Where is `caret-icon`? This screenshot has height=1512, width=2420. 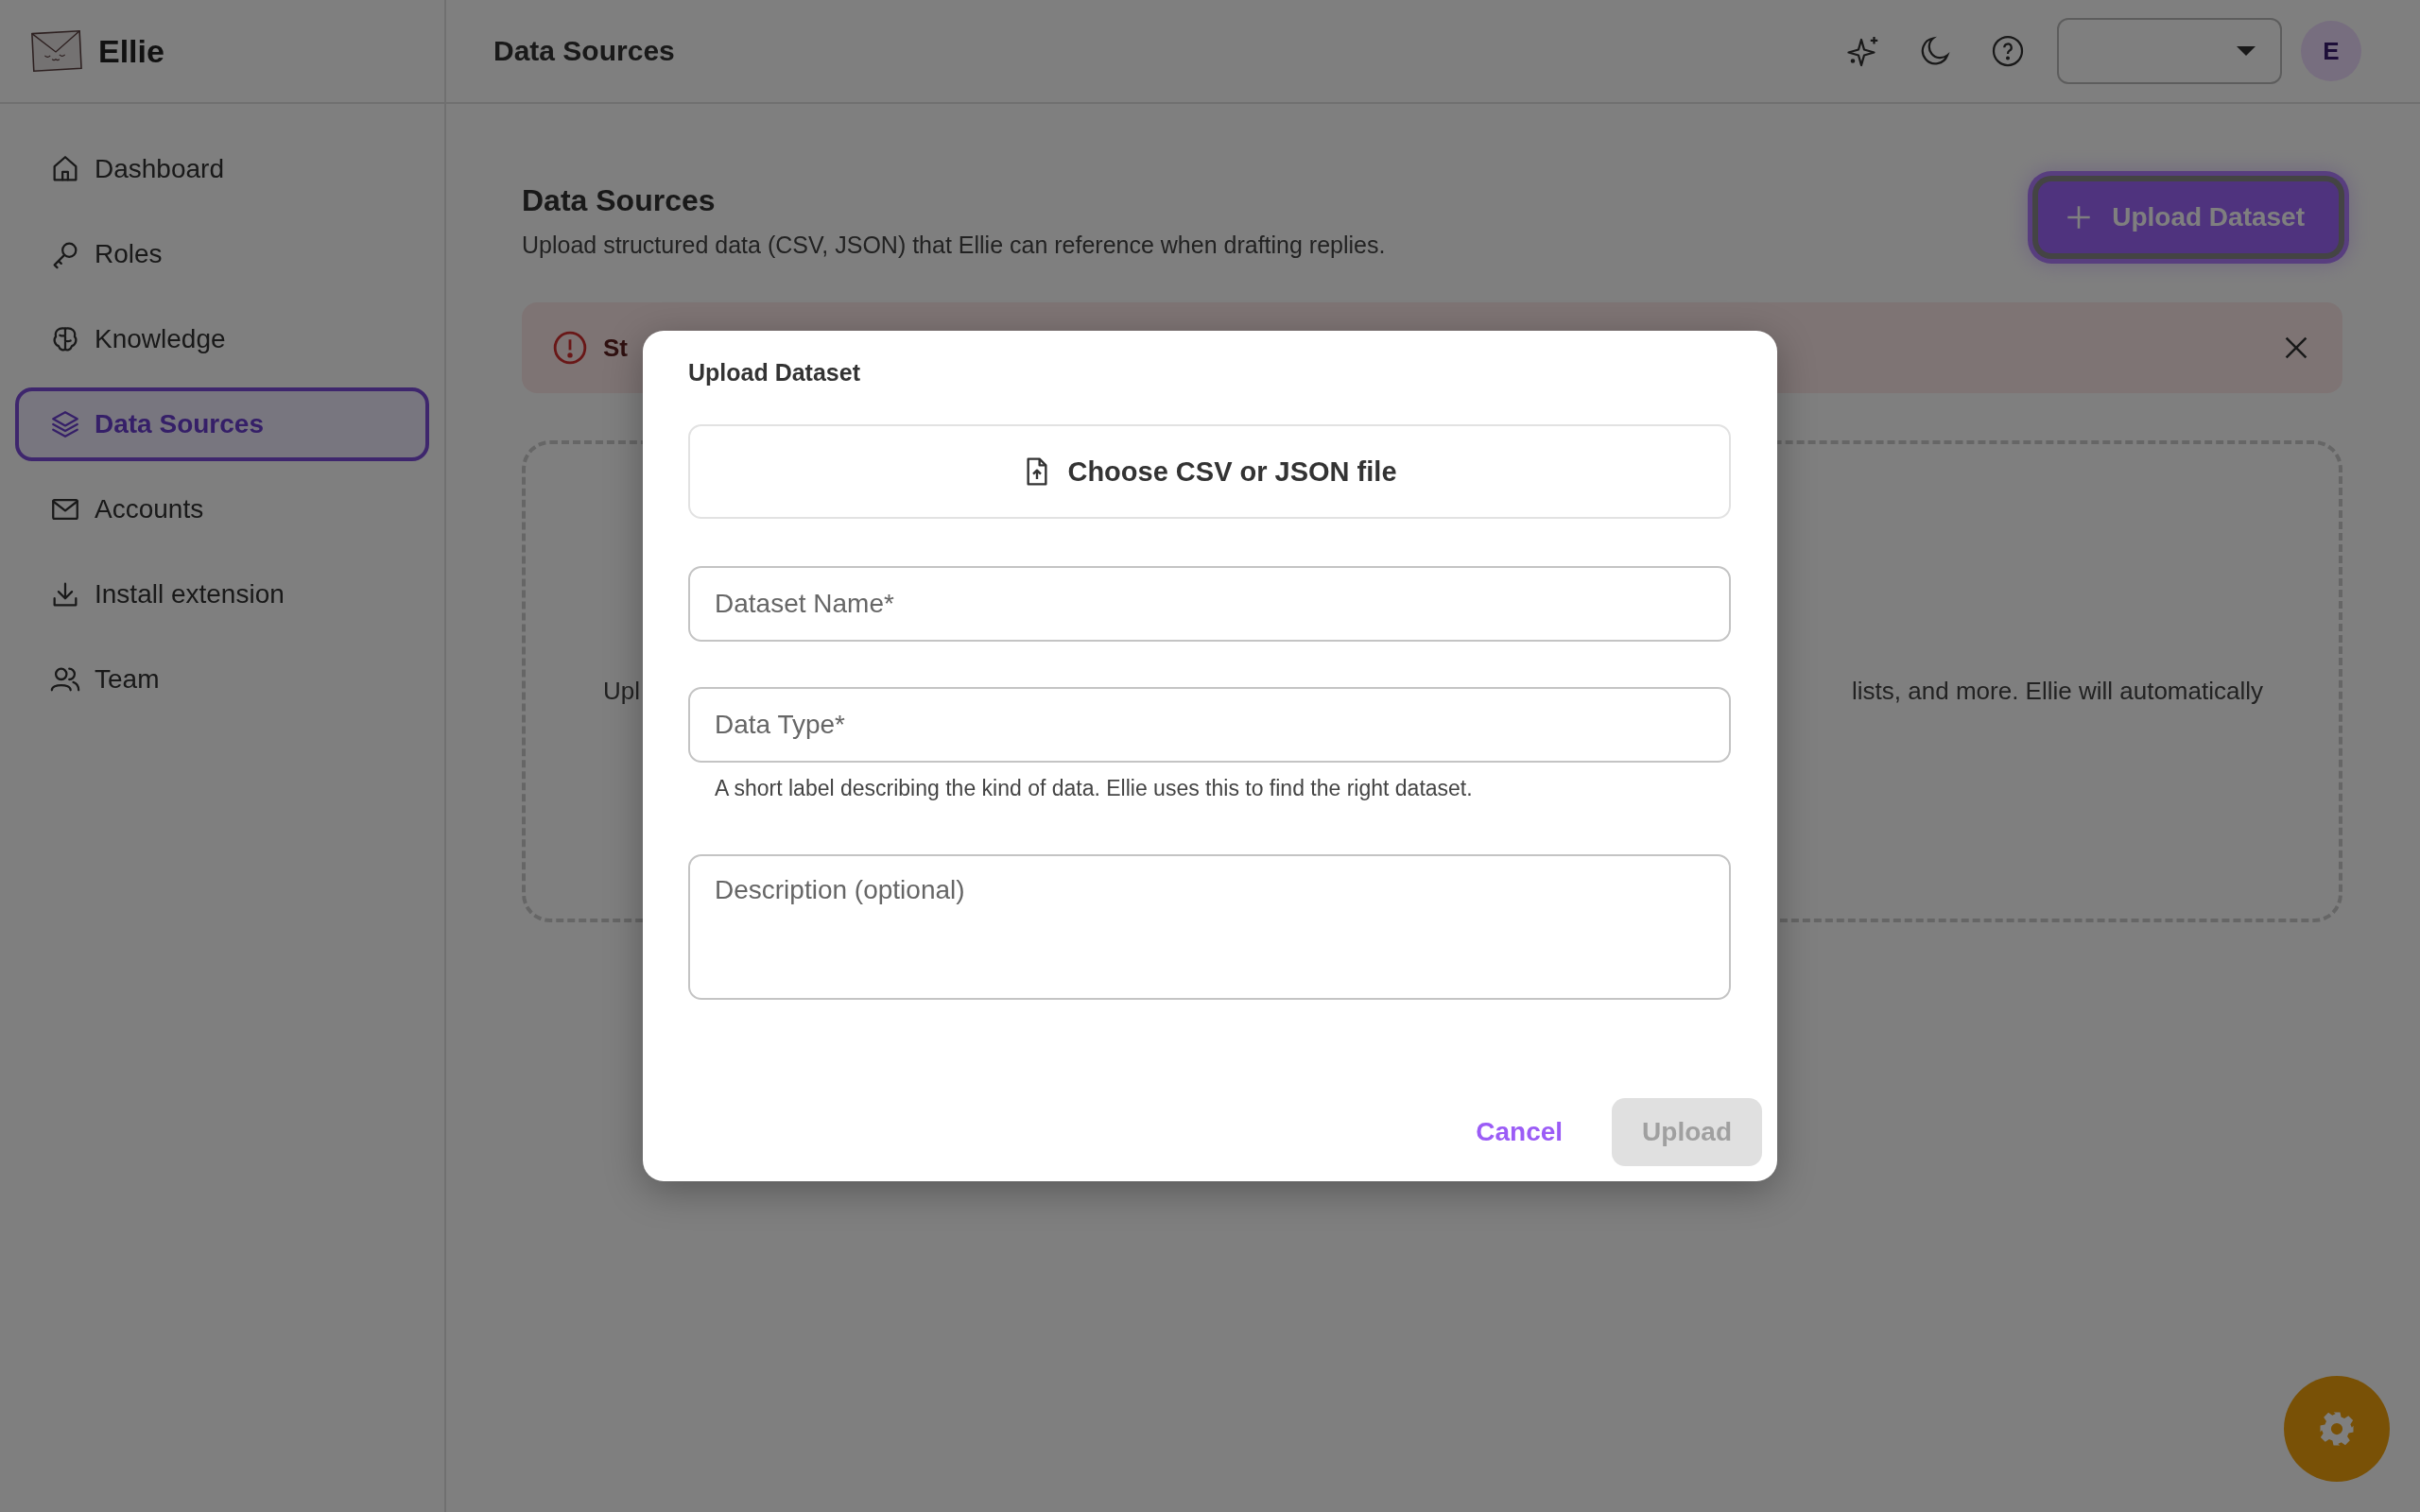 caret-icon is located at coordinates (2246, 51).